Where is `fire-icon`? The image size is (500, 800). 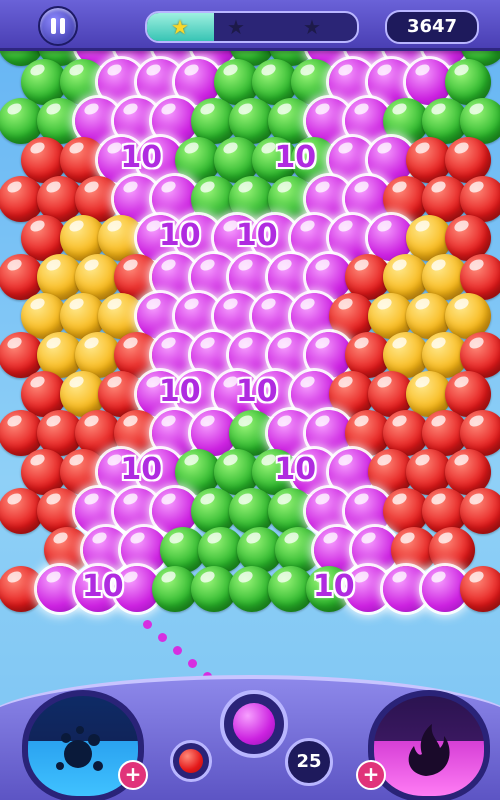
fire-icon is located at coordinates (429, 750).